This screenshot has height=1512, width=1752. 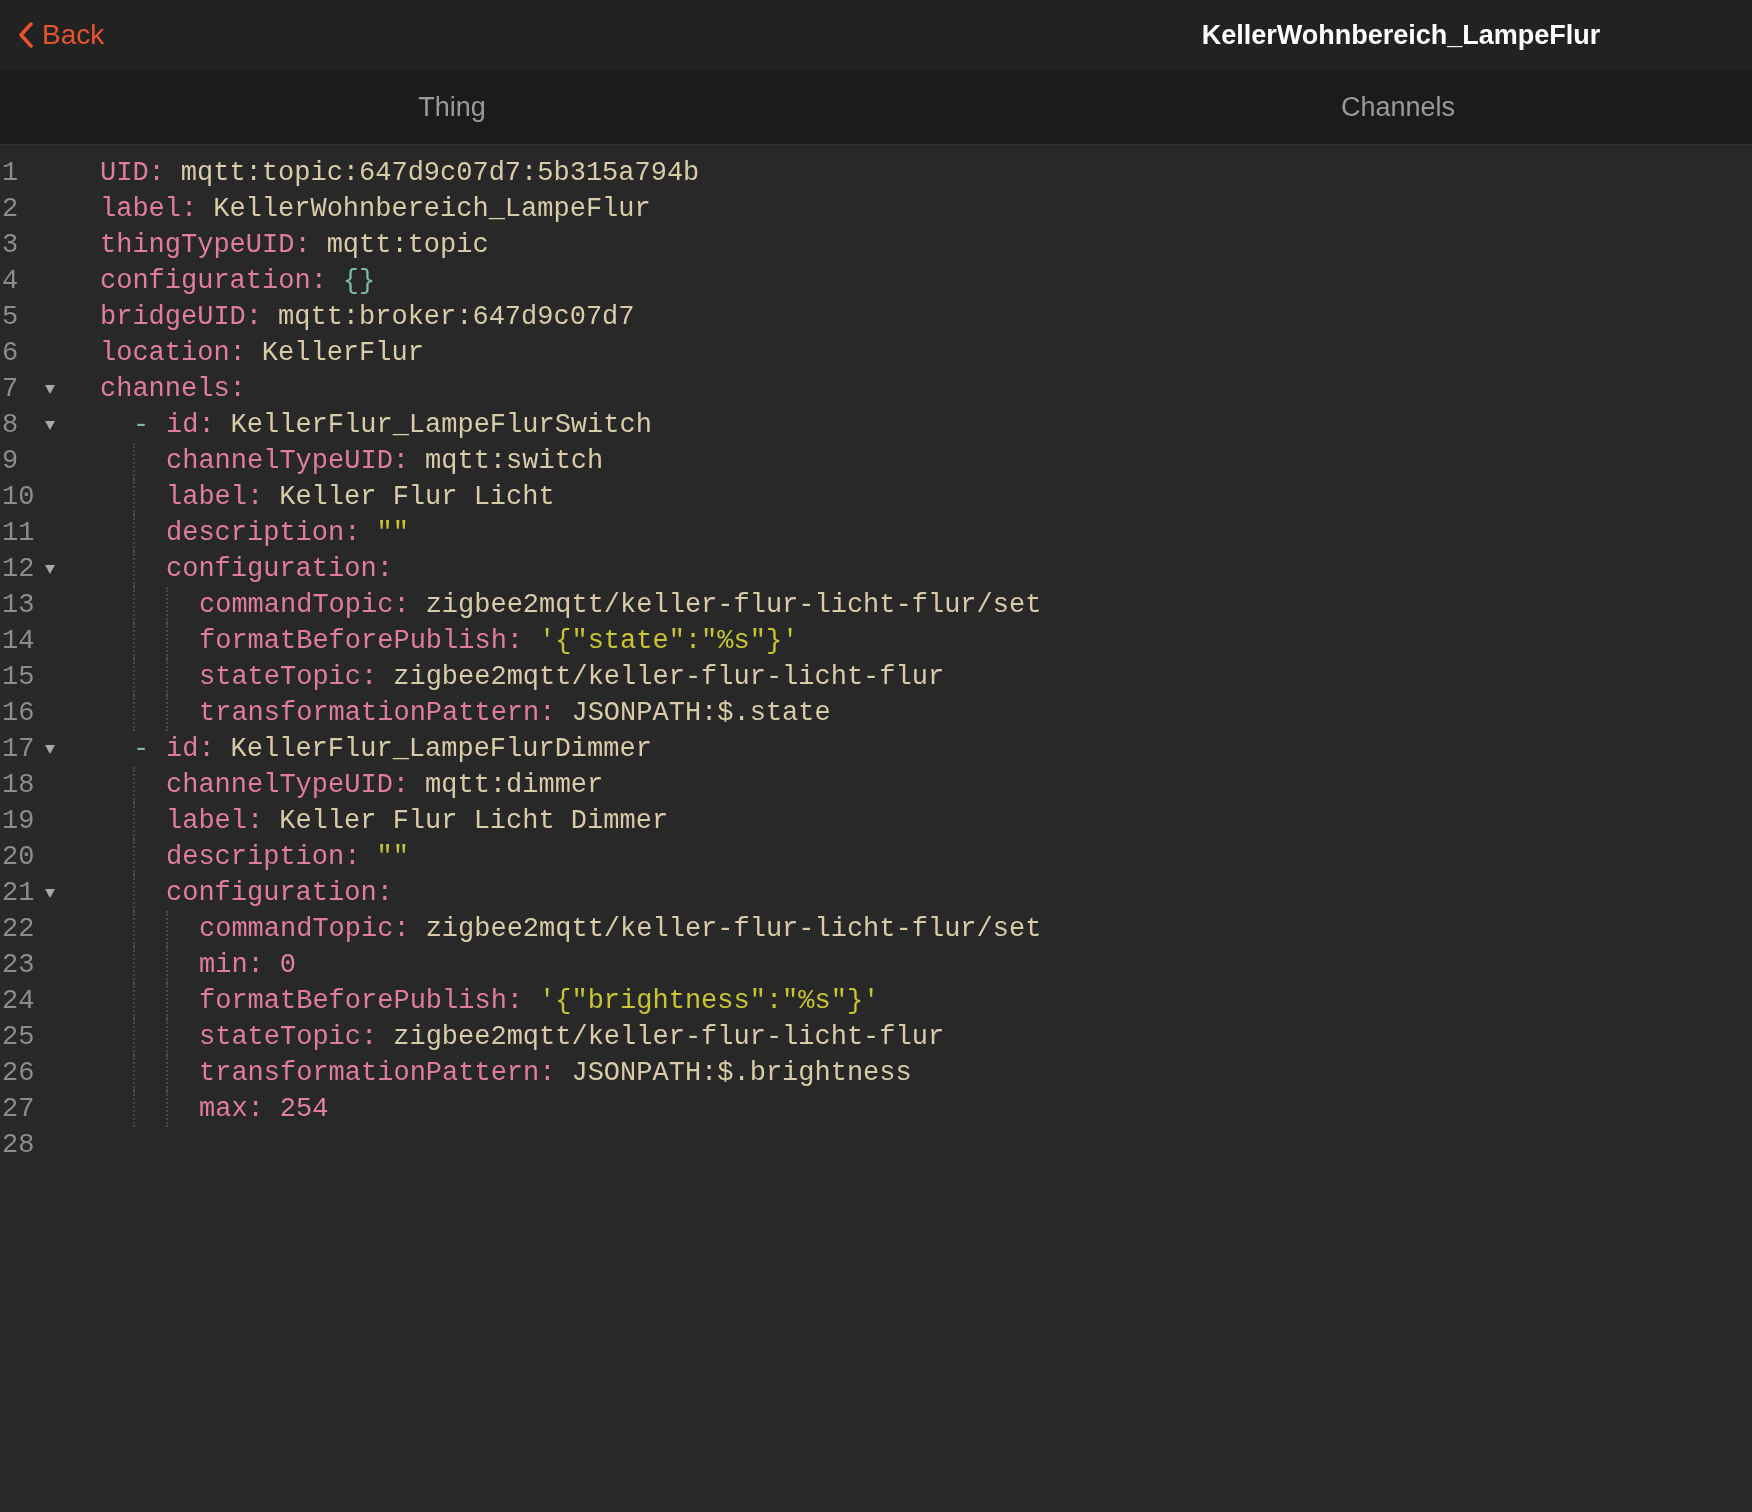 I want to click on line-number: 5, so click(x=10, y=317).